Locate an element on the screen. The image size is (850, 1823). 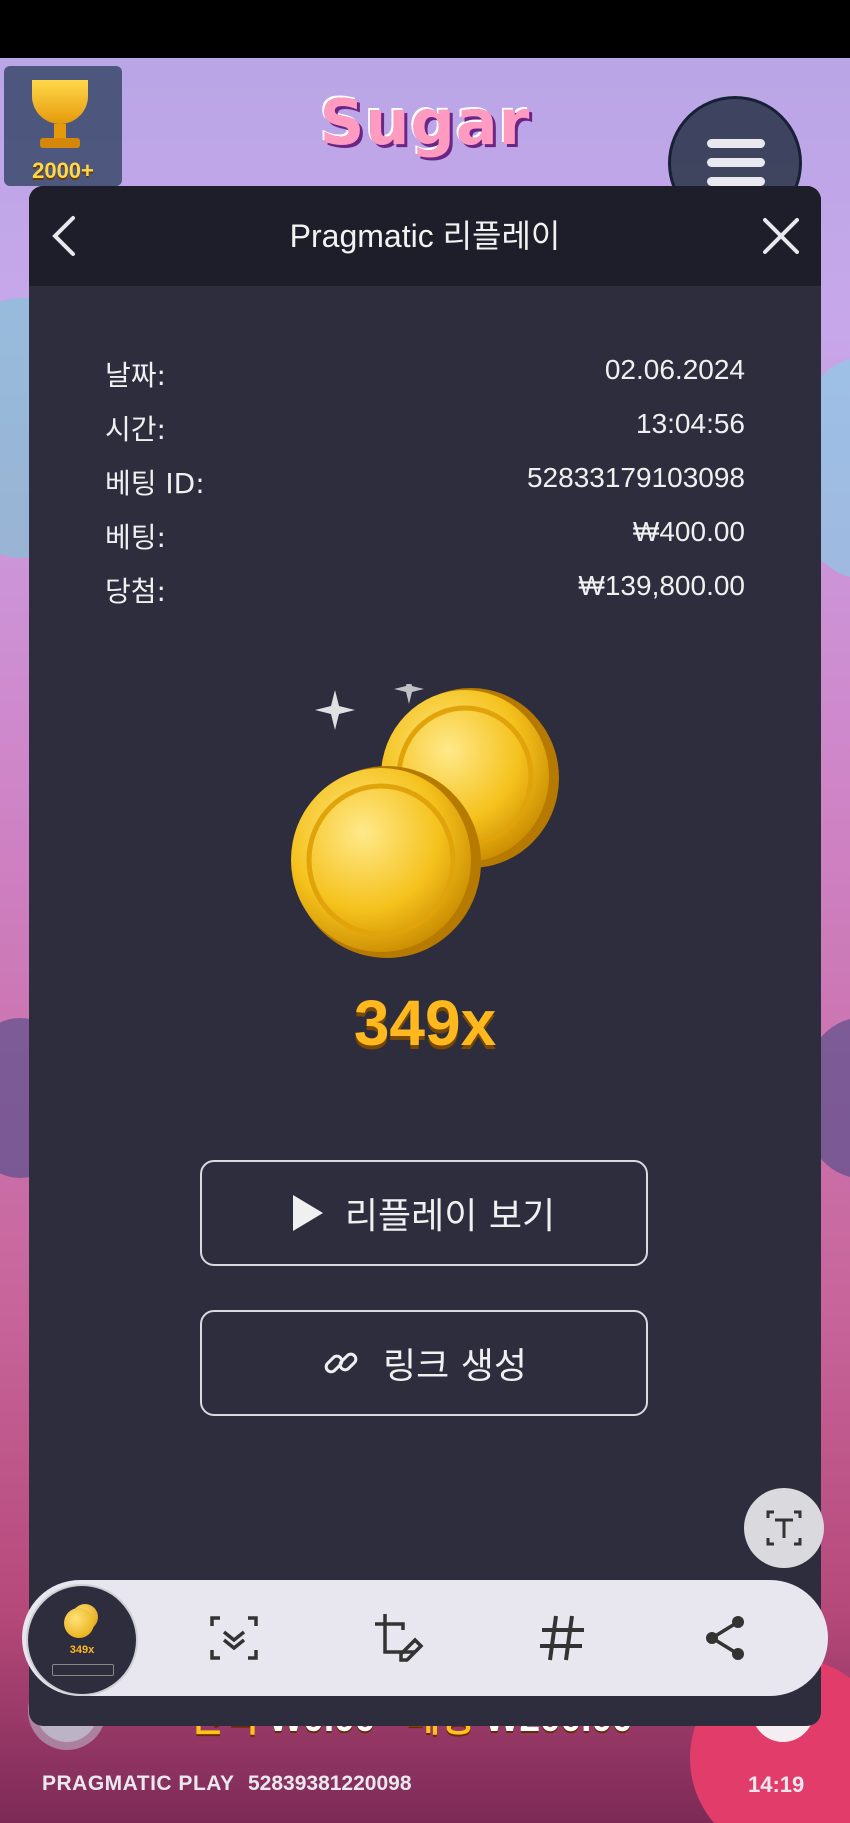
screenshot-toolbar: 349x is located at coordinates (425, 1638).